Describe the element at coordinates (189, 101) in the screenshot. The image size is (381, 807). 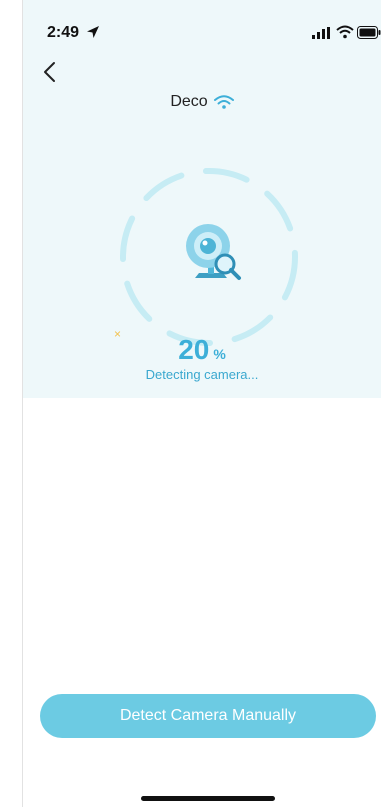
I see `page-title: Deco` at that location.